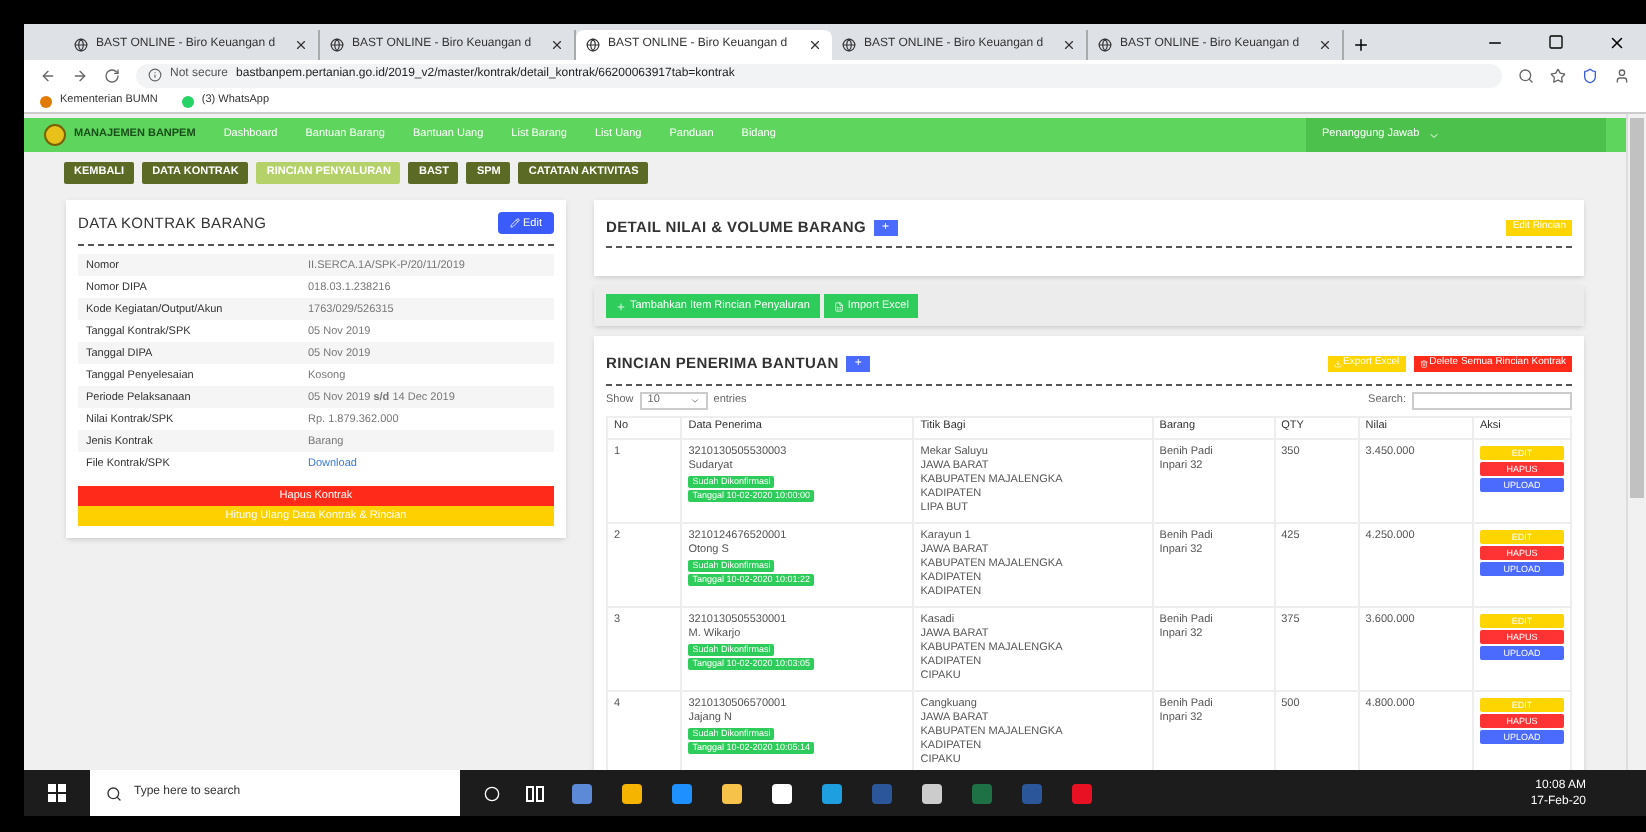 The width and height of the screenshot is (1646, 832). Describe the element at coordinates (514, 223) in the screenshot. I see `pencil-icon` at that location.